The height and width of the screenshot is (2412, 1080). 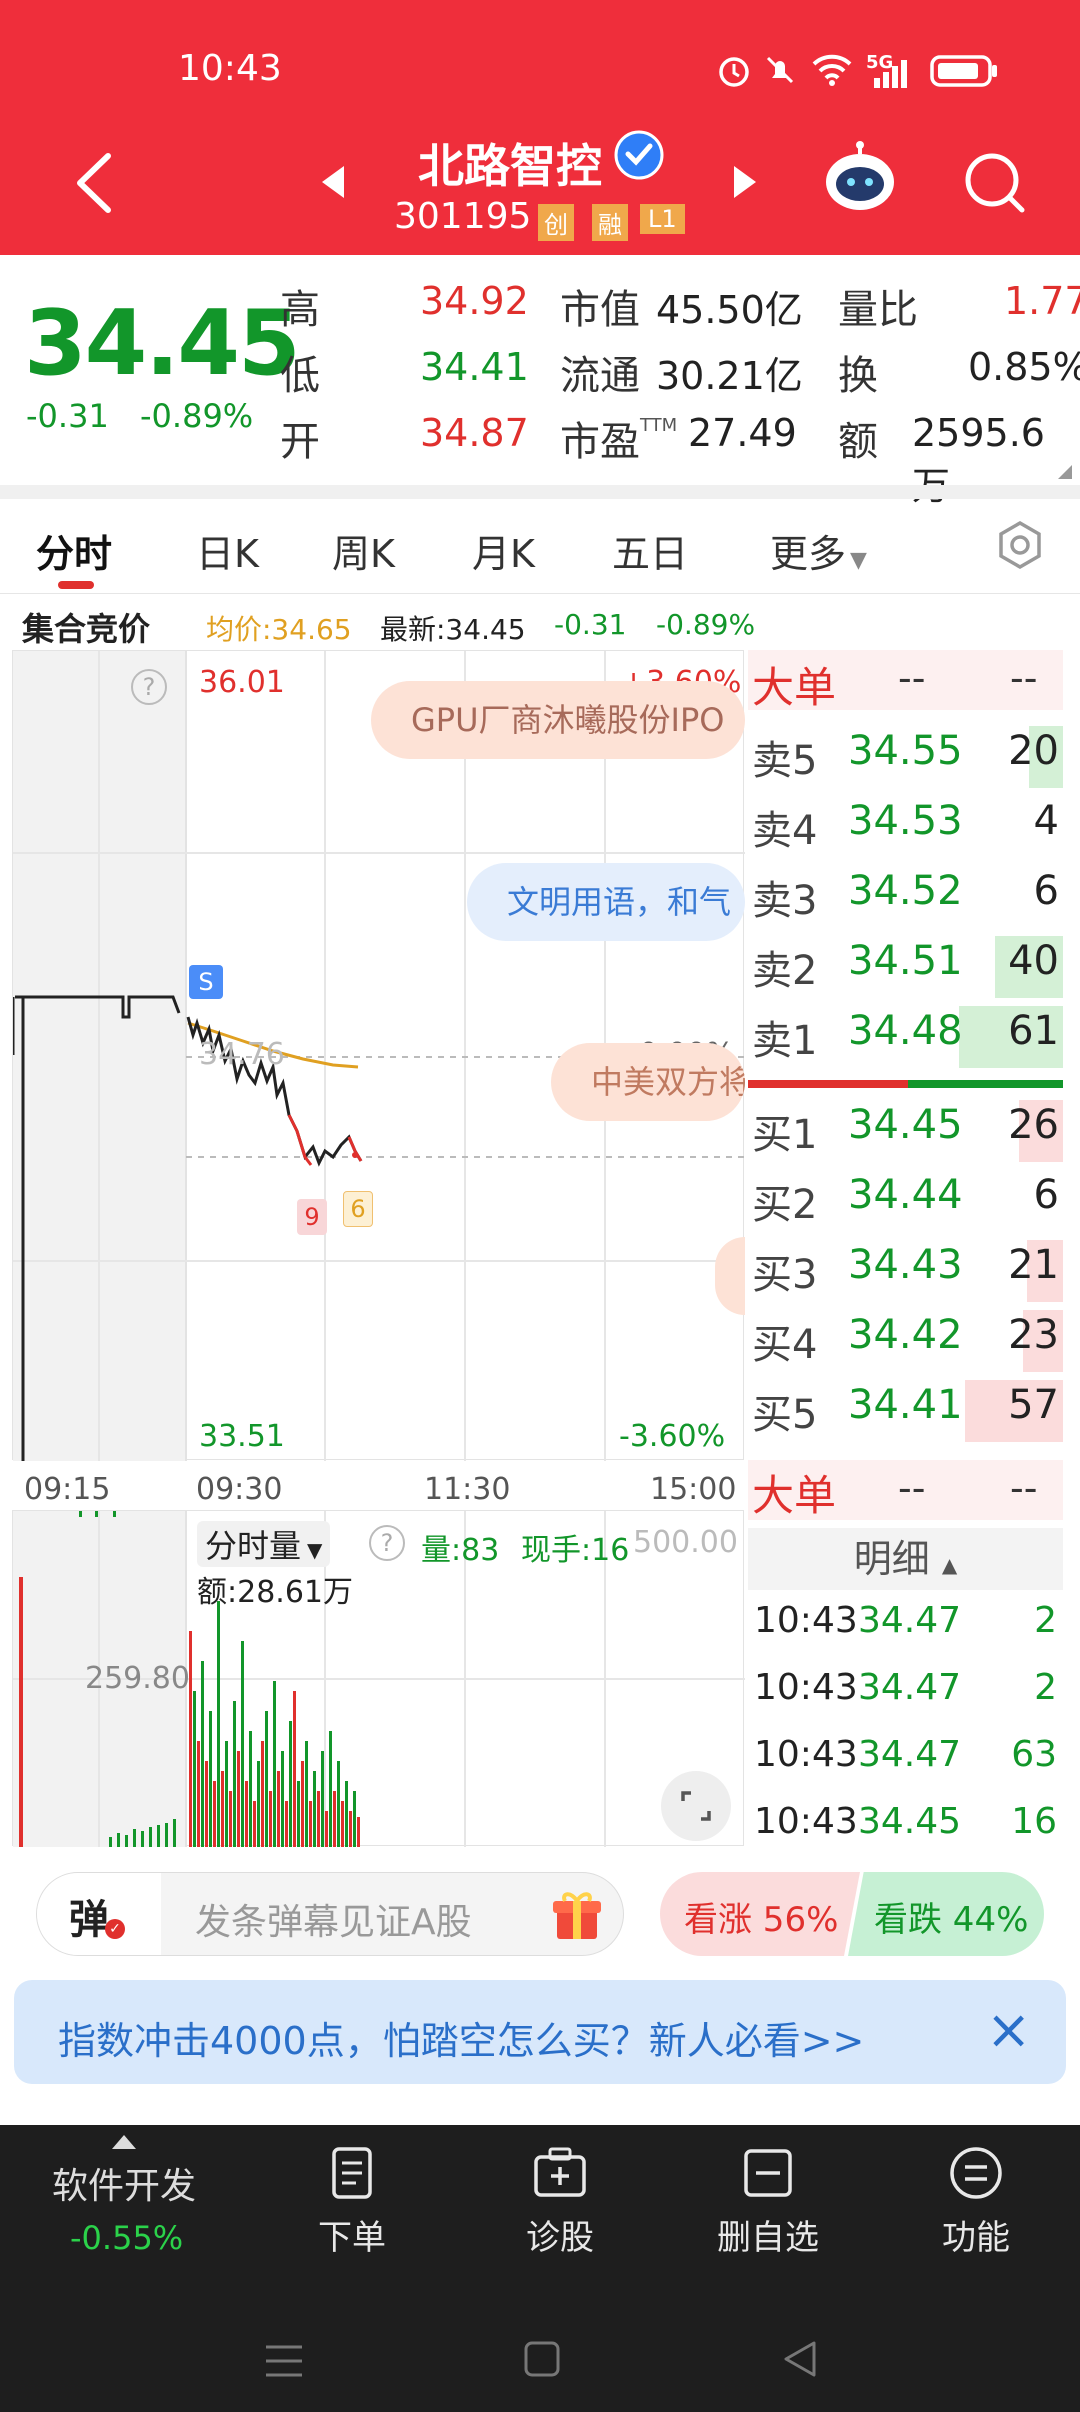 I want to click on tick-qty: 63, so click(x=1034, y=1754).